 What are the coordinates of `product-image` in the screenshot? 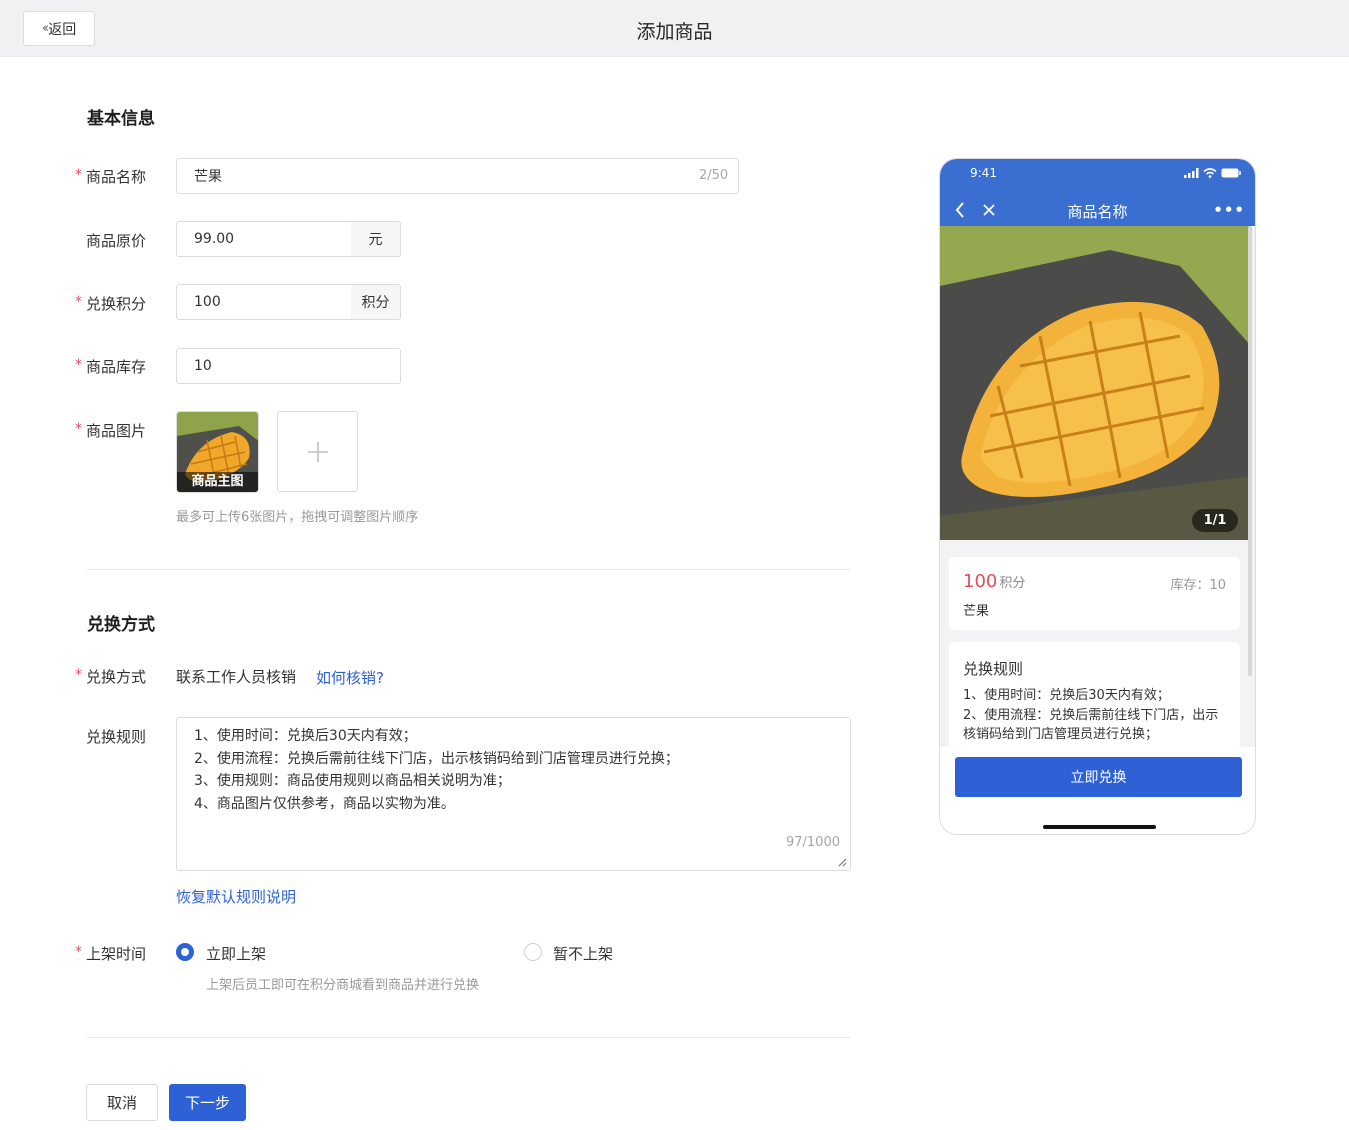 It's located at (1095, 383).